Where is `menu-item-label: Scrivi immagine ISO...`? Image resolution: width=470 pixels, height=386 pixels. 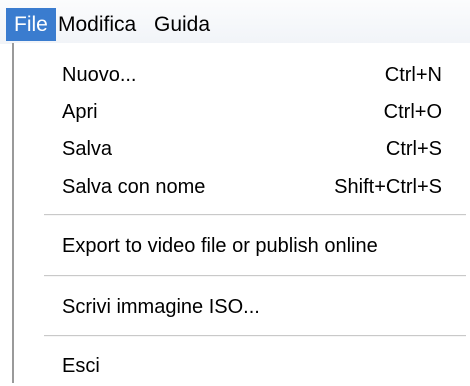
menu-item-label: Scrivi immagine ISO... is located at coordinates (161, 307).